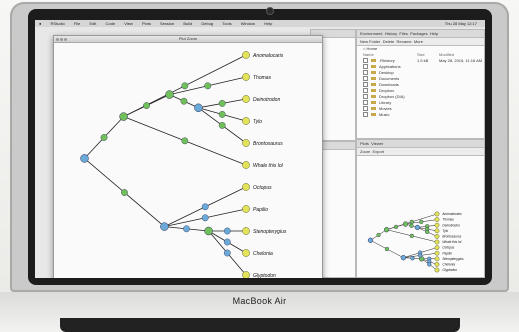 This screenshot has width=519, height=332. I want to click on menu-item: Debug, so click(207, 23).